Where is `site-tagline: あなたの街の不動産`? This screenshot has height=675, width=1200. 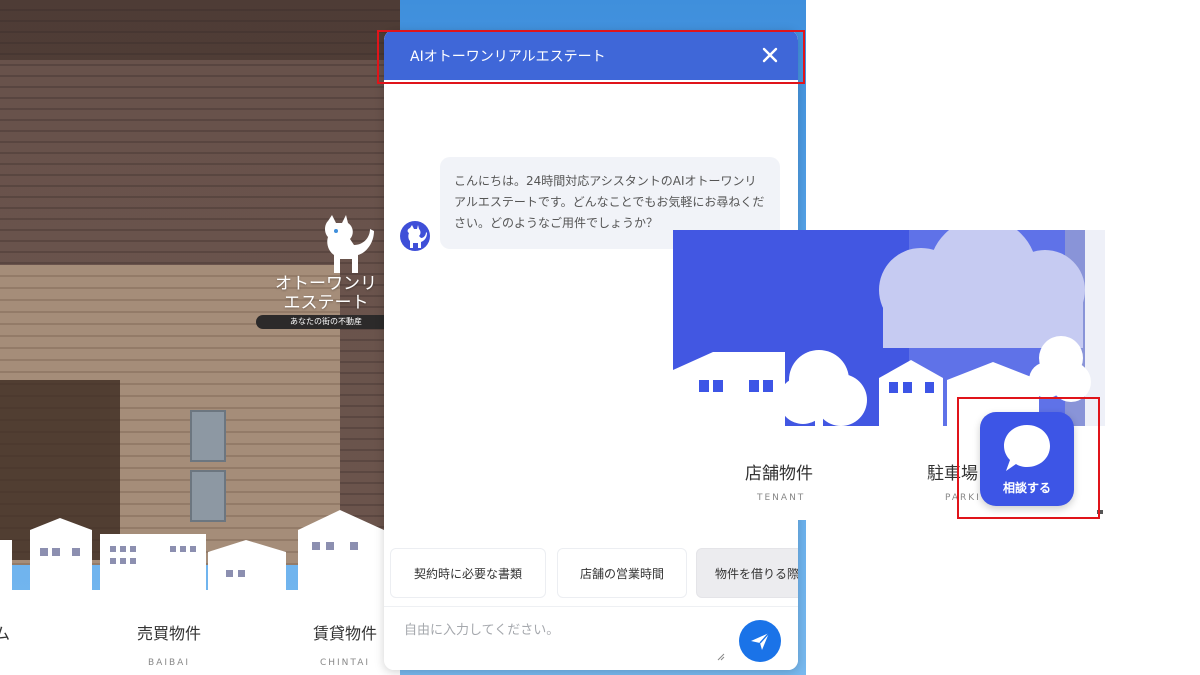
site-tagline: あなたの街の不動産 is located at coordinates (326, 322).